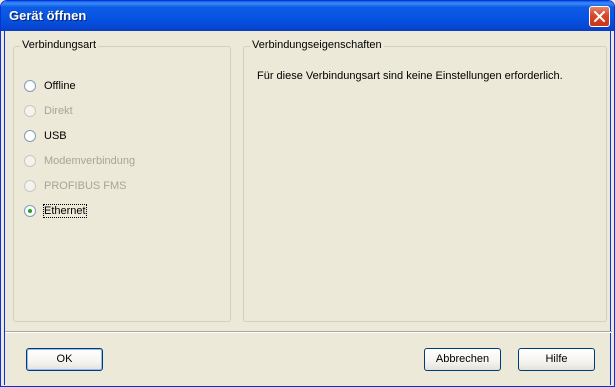 The image size is (615, 387). Describe the element at coordinates (556, 359) in the screenshot. I see `help-button: Hilfe` at that location.